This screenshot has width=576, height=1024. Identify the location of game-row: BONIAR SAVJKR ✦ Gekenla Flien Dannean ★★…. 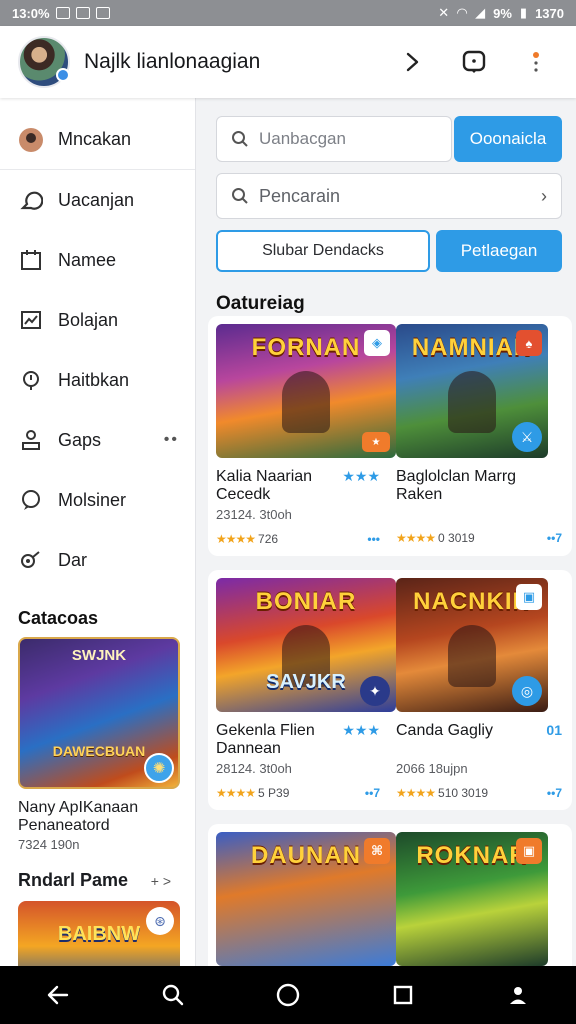
(390, 690).